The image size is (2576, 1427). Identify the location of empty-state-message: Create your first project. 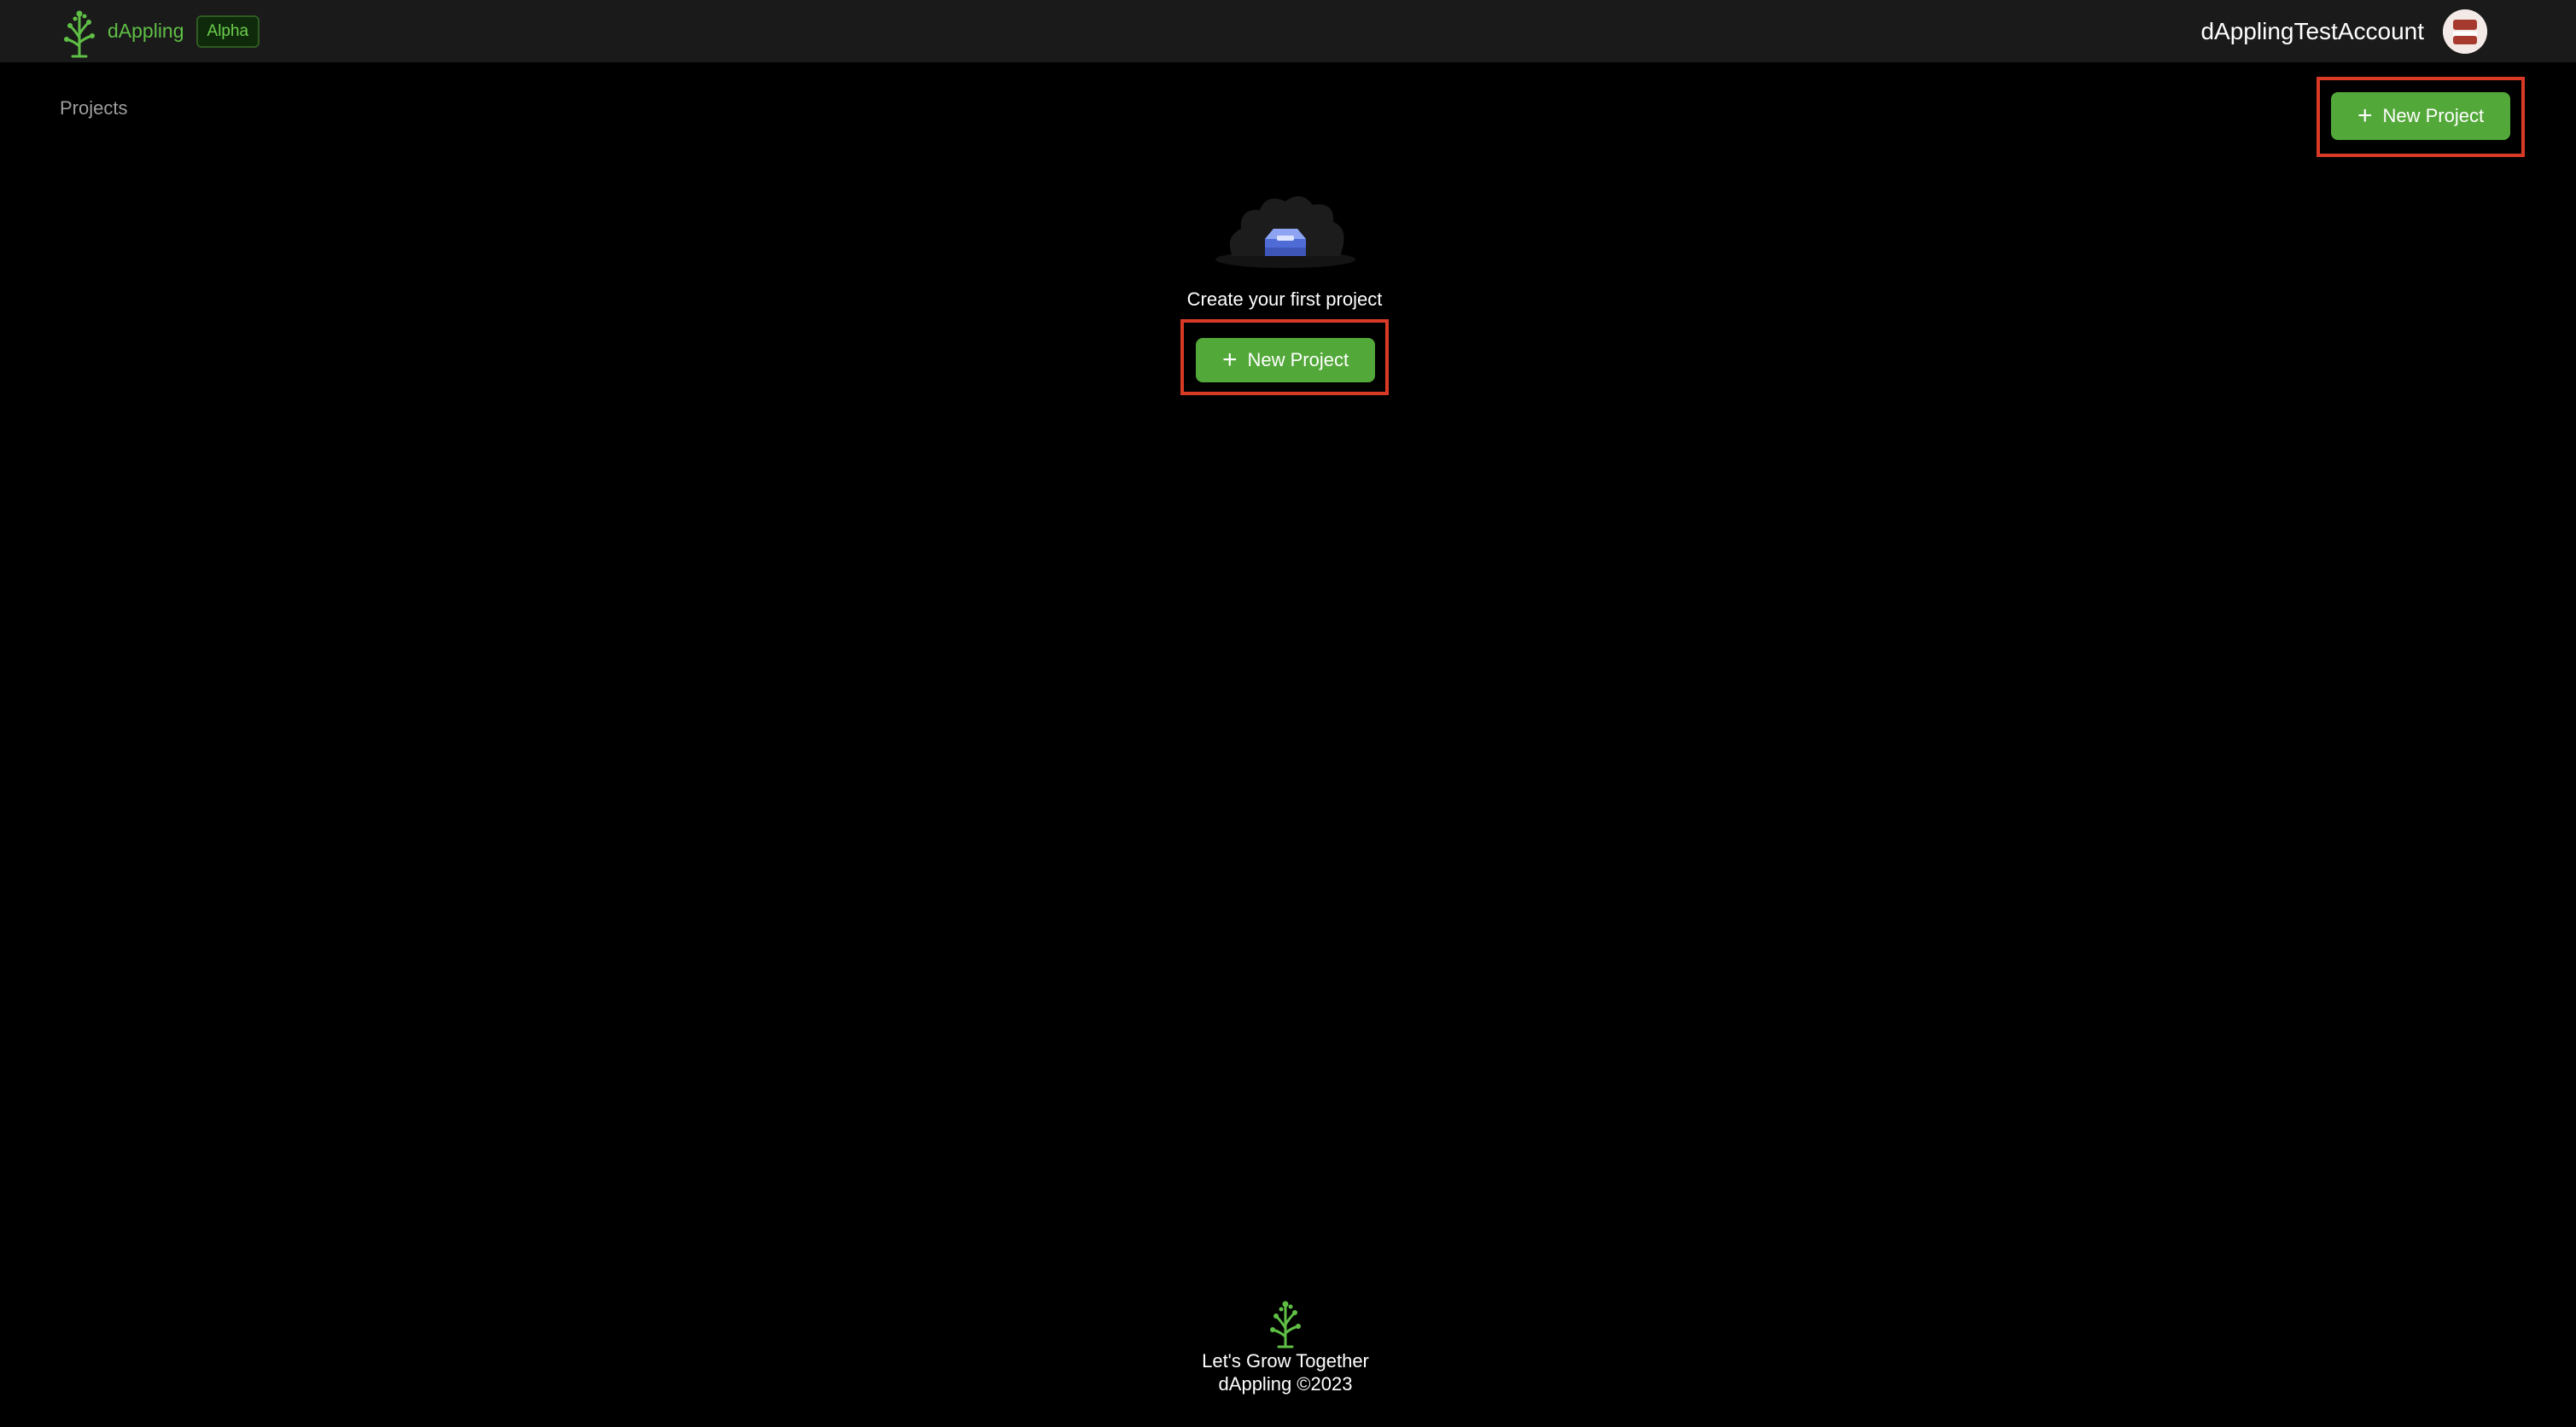
(1284, 299).